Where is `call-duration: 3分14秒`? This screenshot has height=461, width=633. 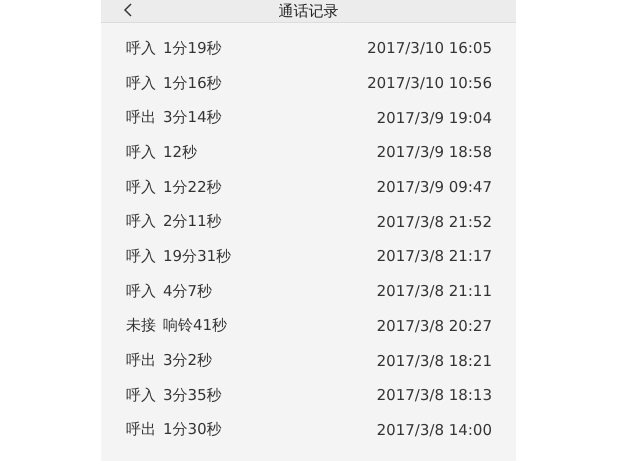
call-duration: 3分14秒 is located at coordinates (192, 118).